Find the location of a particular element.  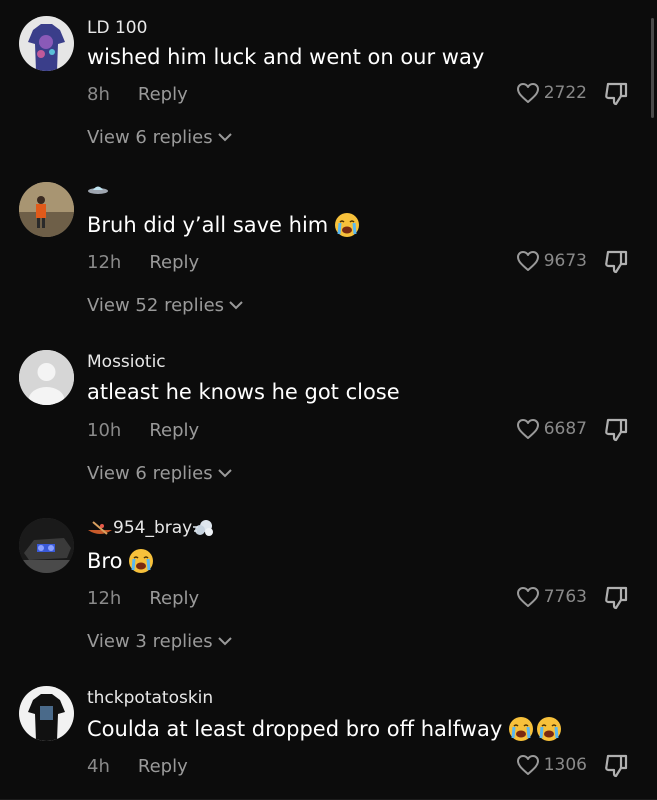

like-button: 2722 is located at coordinates (551, 93).